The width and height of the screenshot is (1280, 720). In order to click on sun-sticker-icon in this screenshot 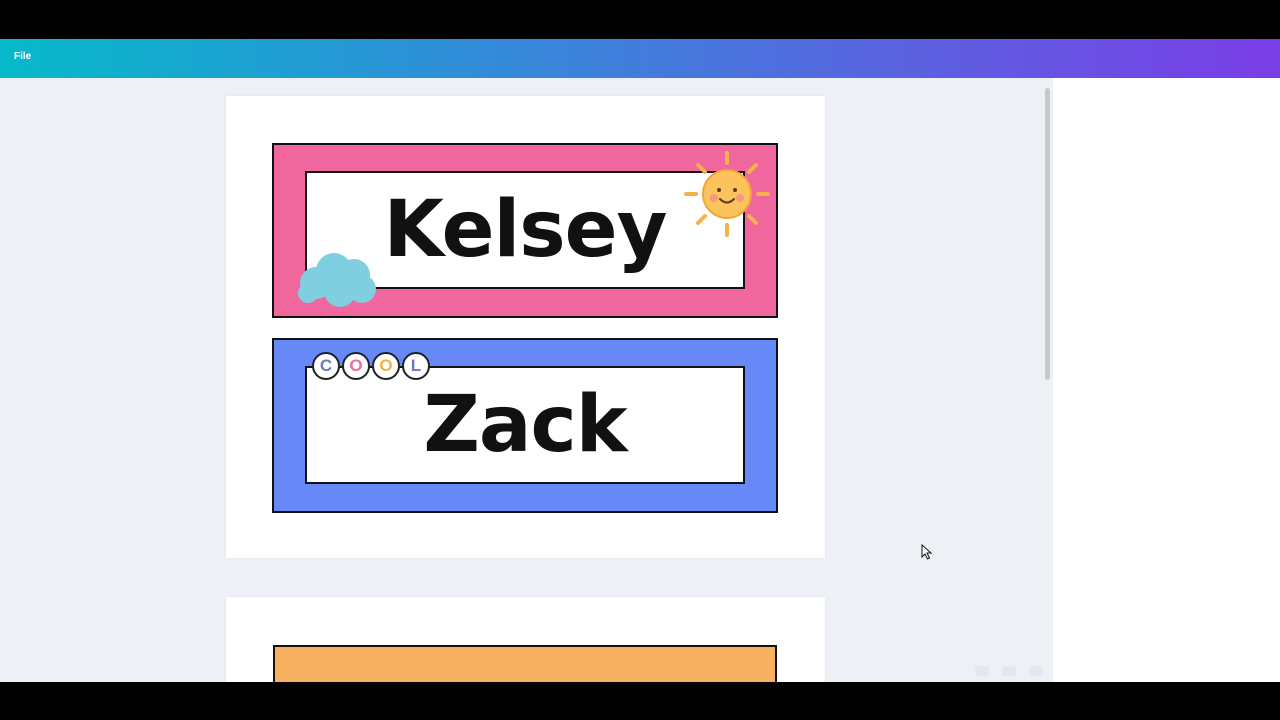, I will do `click(727, 194)`.